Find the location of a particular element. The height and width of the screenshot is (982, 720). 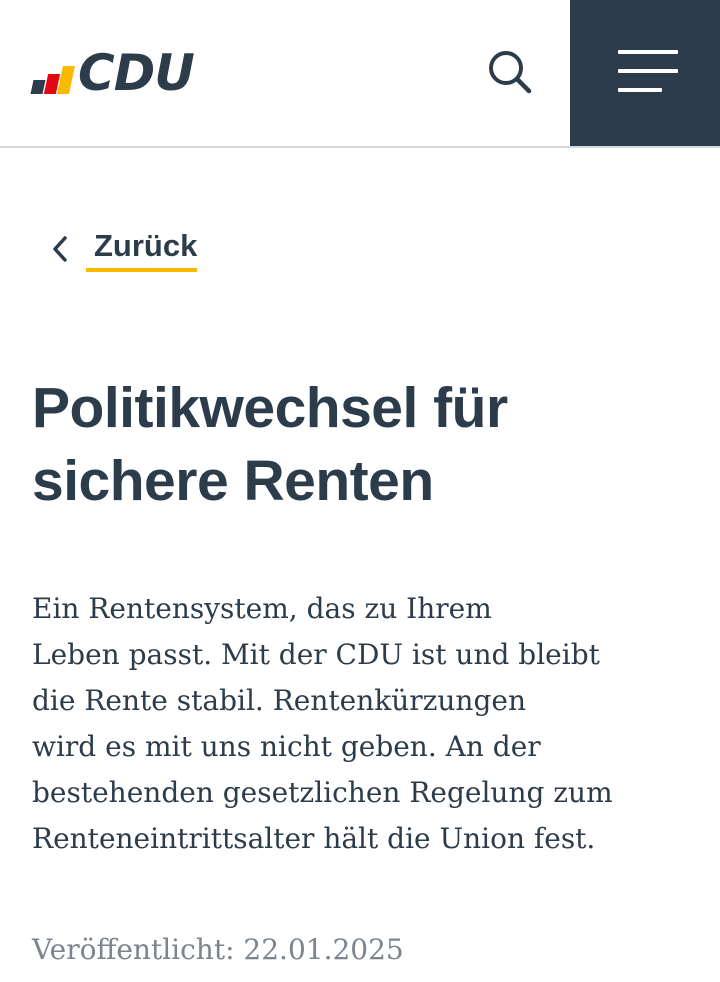

logo-text: CDU is located at coordinates (136, 73).